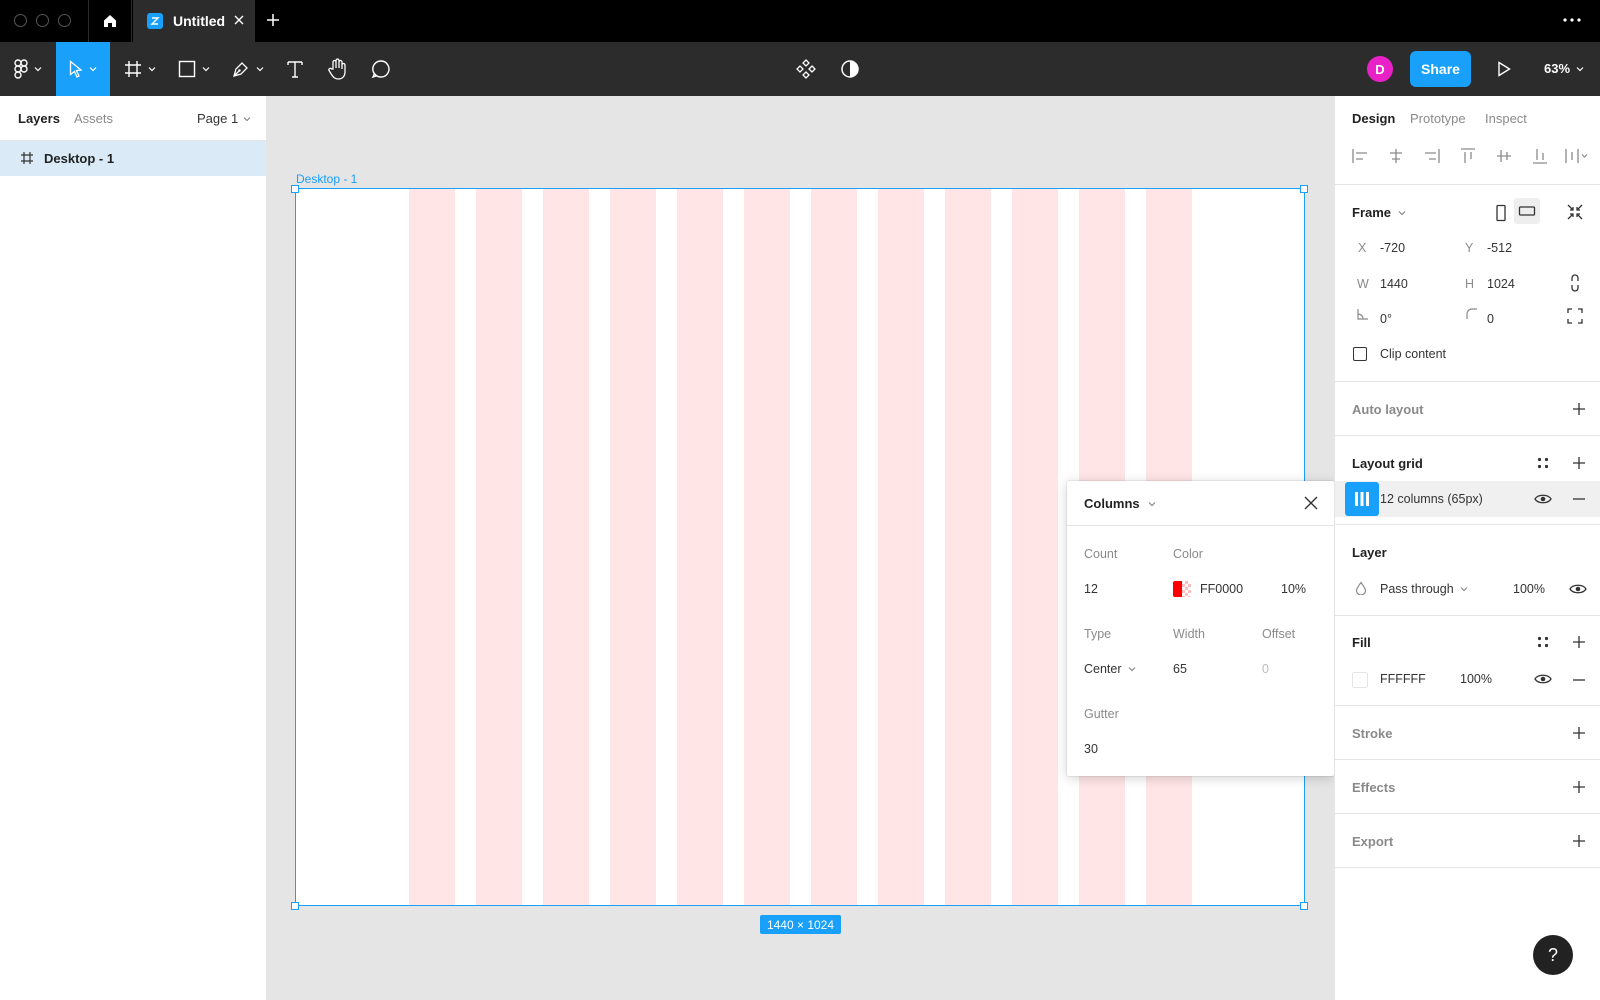 This screenshot has width=1600, height=1000. I want to click on export-section-title: Export, so click(1373, 841).